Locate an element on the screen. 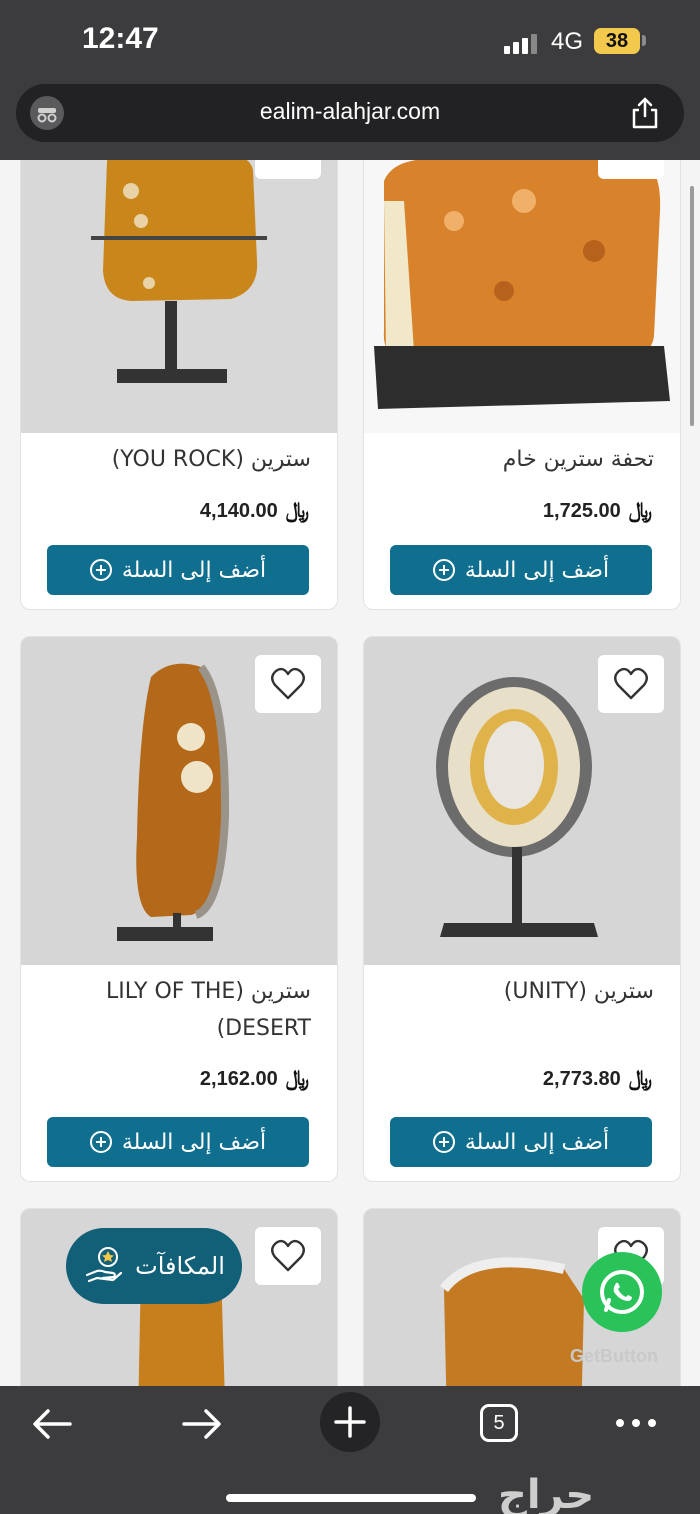  product-price: 2,162.00 ﷼ is located at coordinates (254, 1079).